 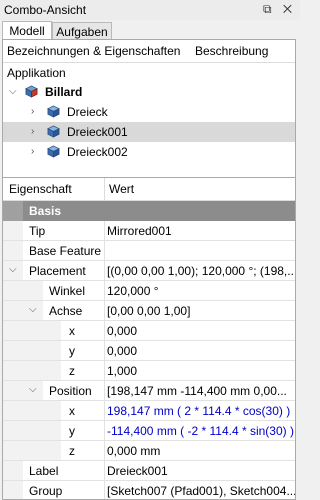 What do you see at coordinates (149, 189) in the screenshot?
I see `property-header: Eigenschaft Wert` at bounding box center [149, 189].